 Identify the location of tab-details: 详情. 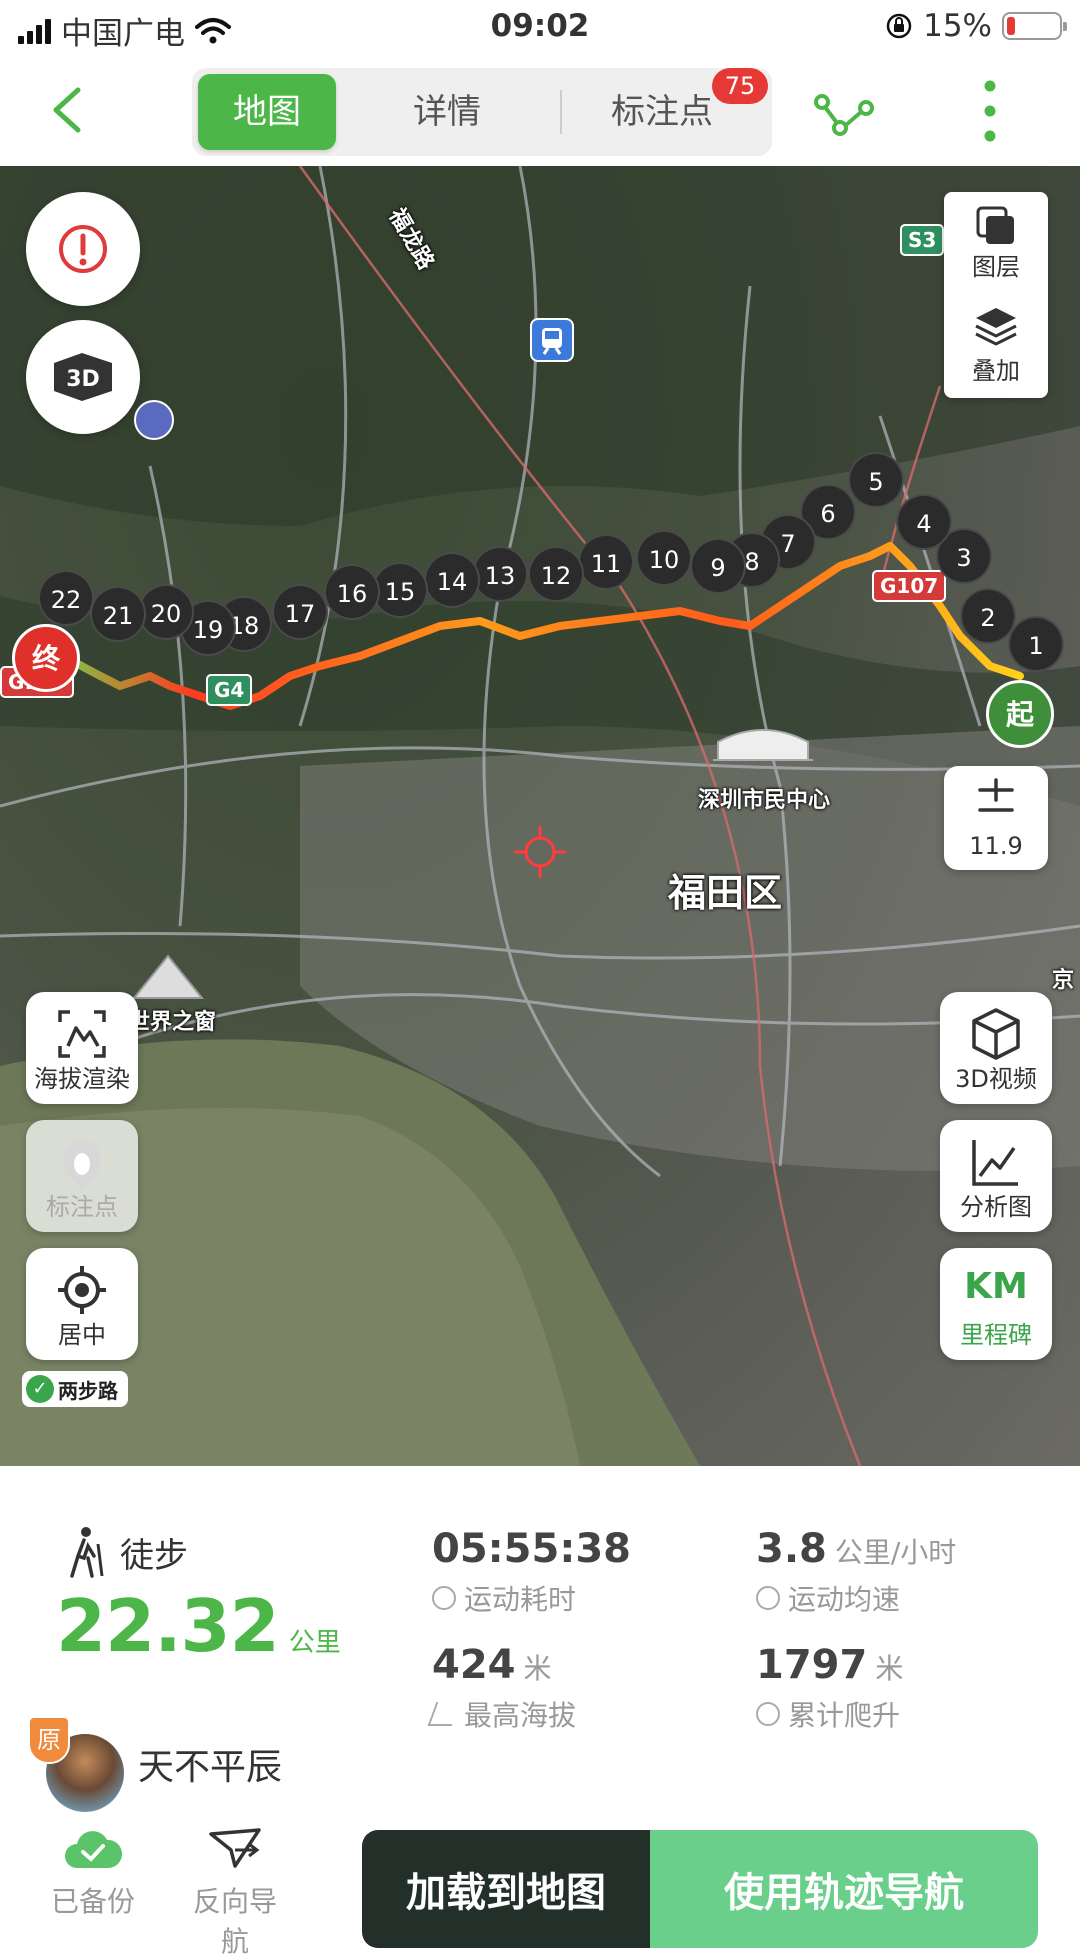
(447, 112).